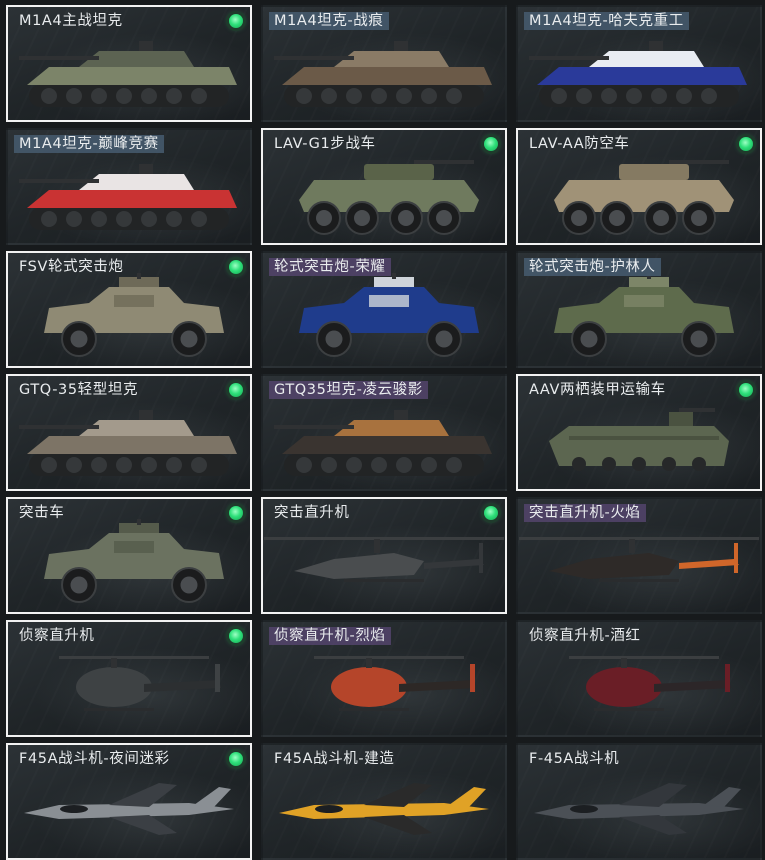 The width and height of the screenshot is (765, 860). I want to click on vehicle-card: 突击直升机, so click(384, 555).